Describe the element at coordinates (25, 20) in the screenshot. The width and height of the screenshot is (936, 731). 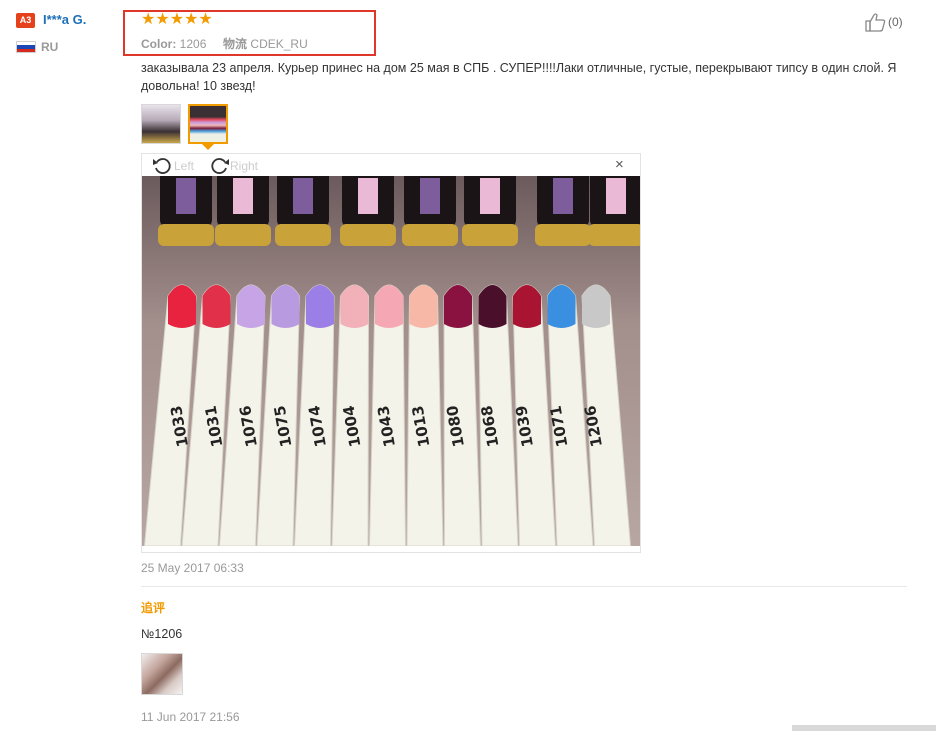
I see `user-level-badge: A3` at that location.